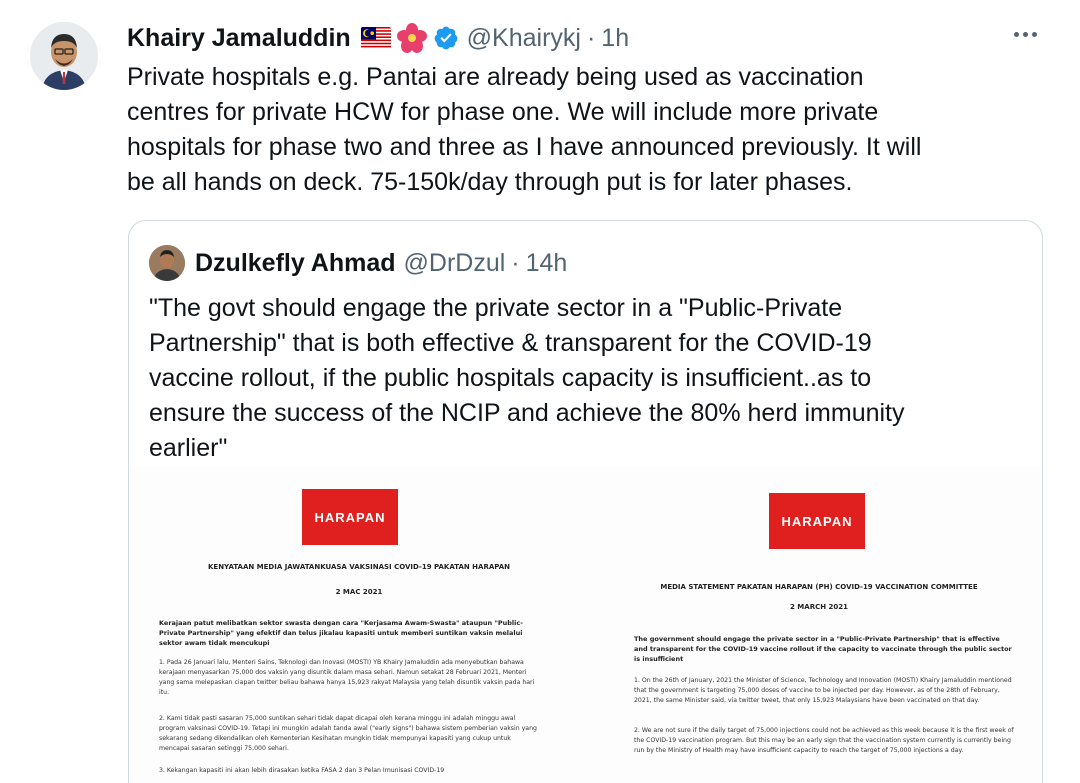 The image size is (1080, 783). I want to click on quoted-author-handle: @DrDzul, so click(455, 263).